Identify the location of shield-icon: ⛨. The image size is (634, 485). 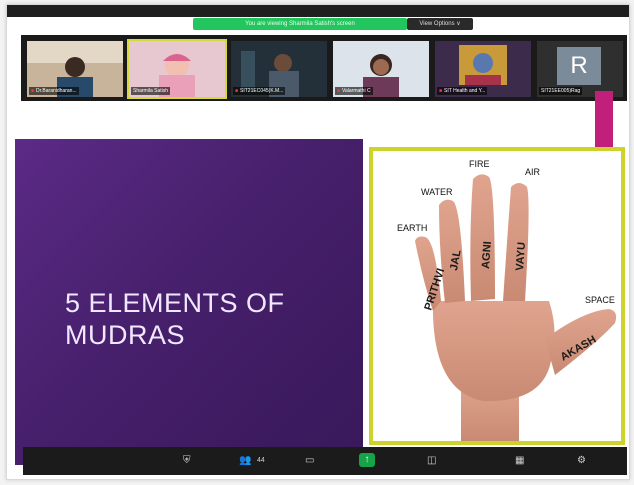
(187, 460).